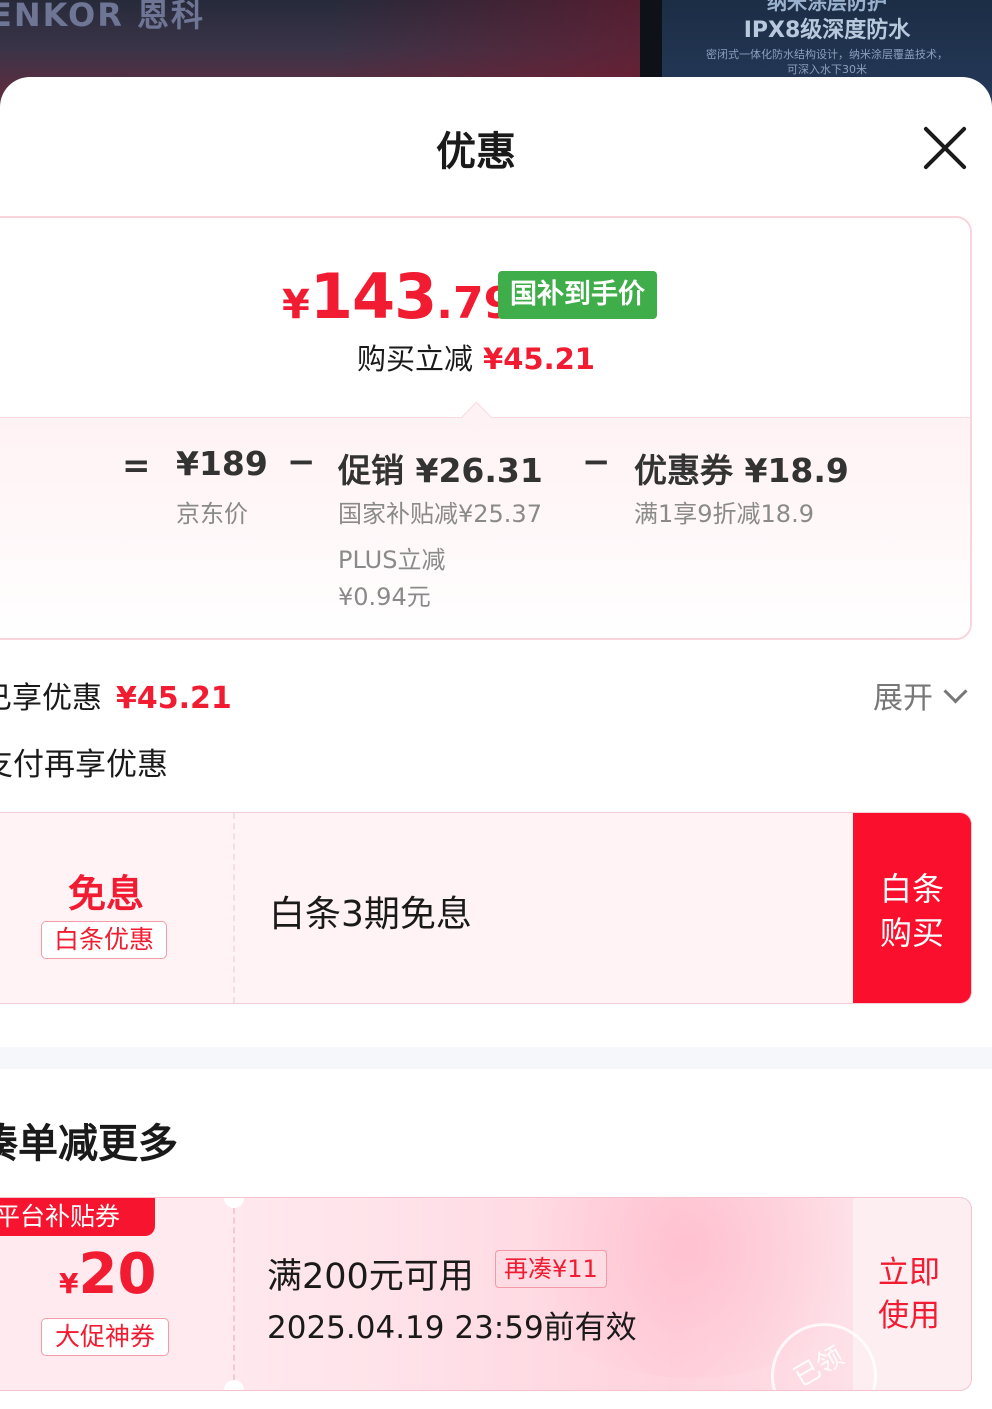  I want to click on equals-sign: =, so click(136, 466).